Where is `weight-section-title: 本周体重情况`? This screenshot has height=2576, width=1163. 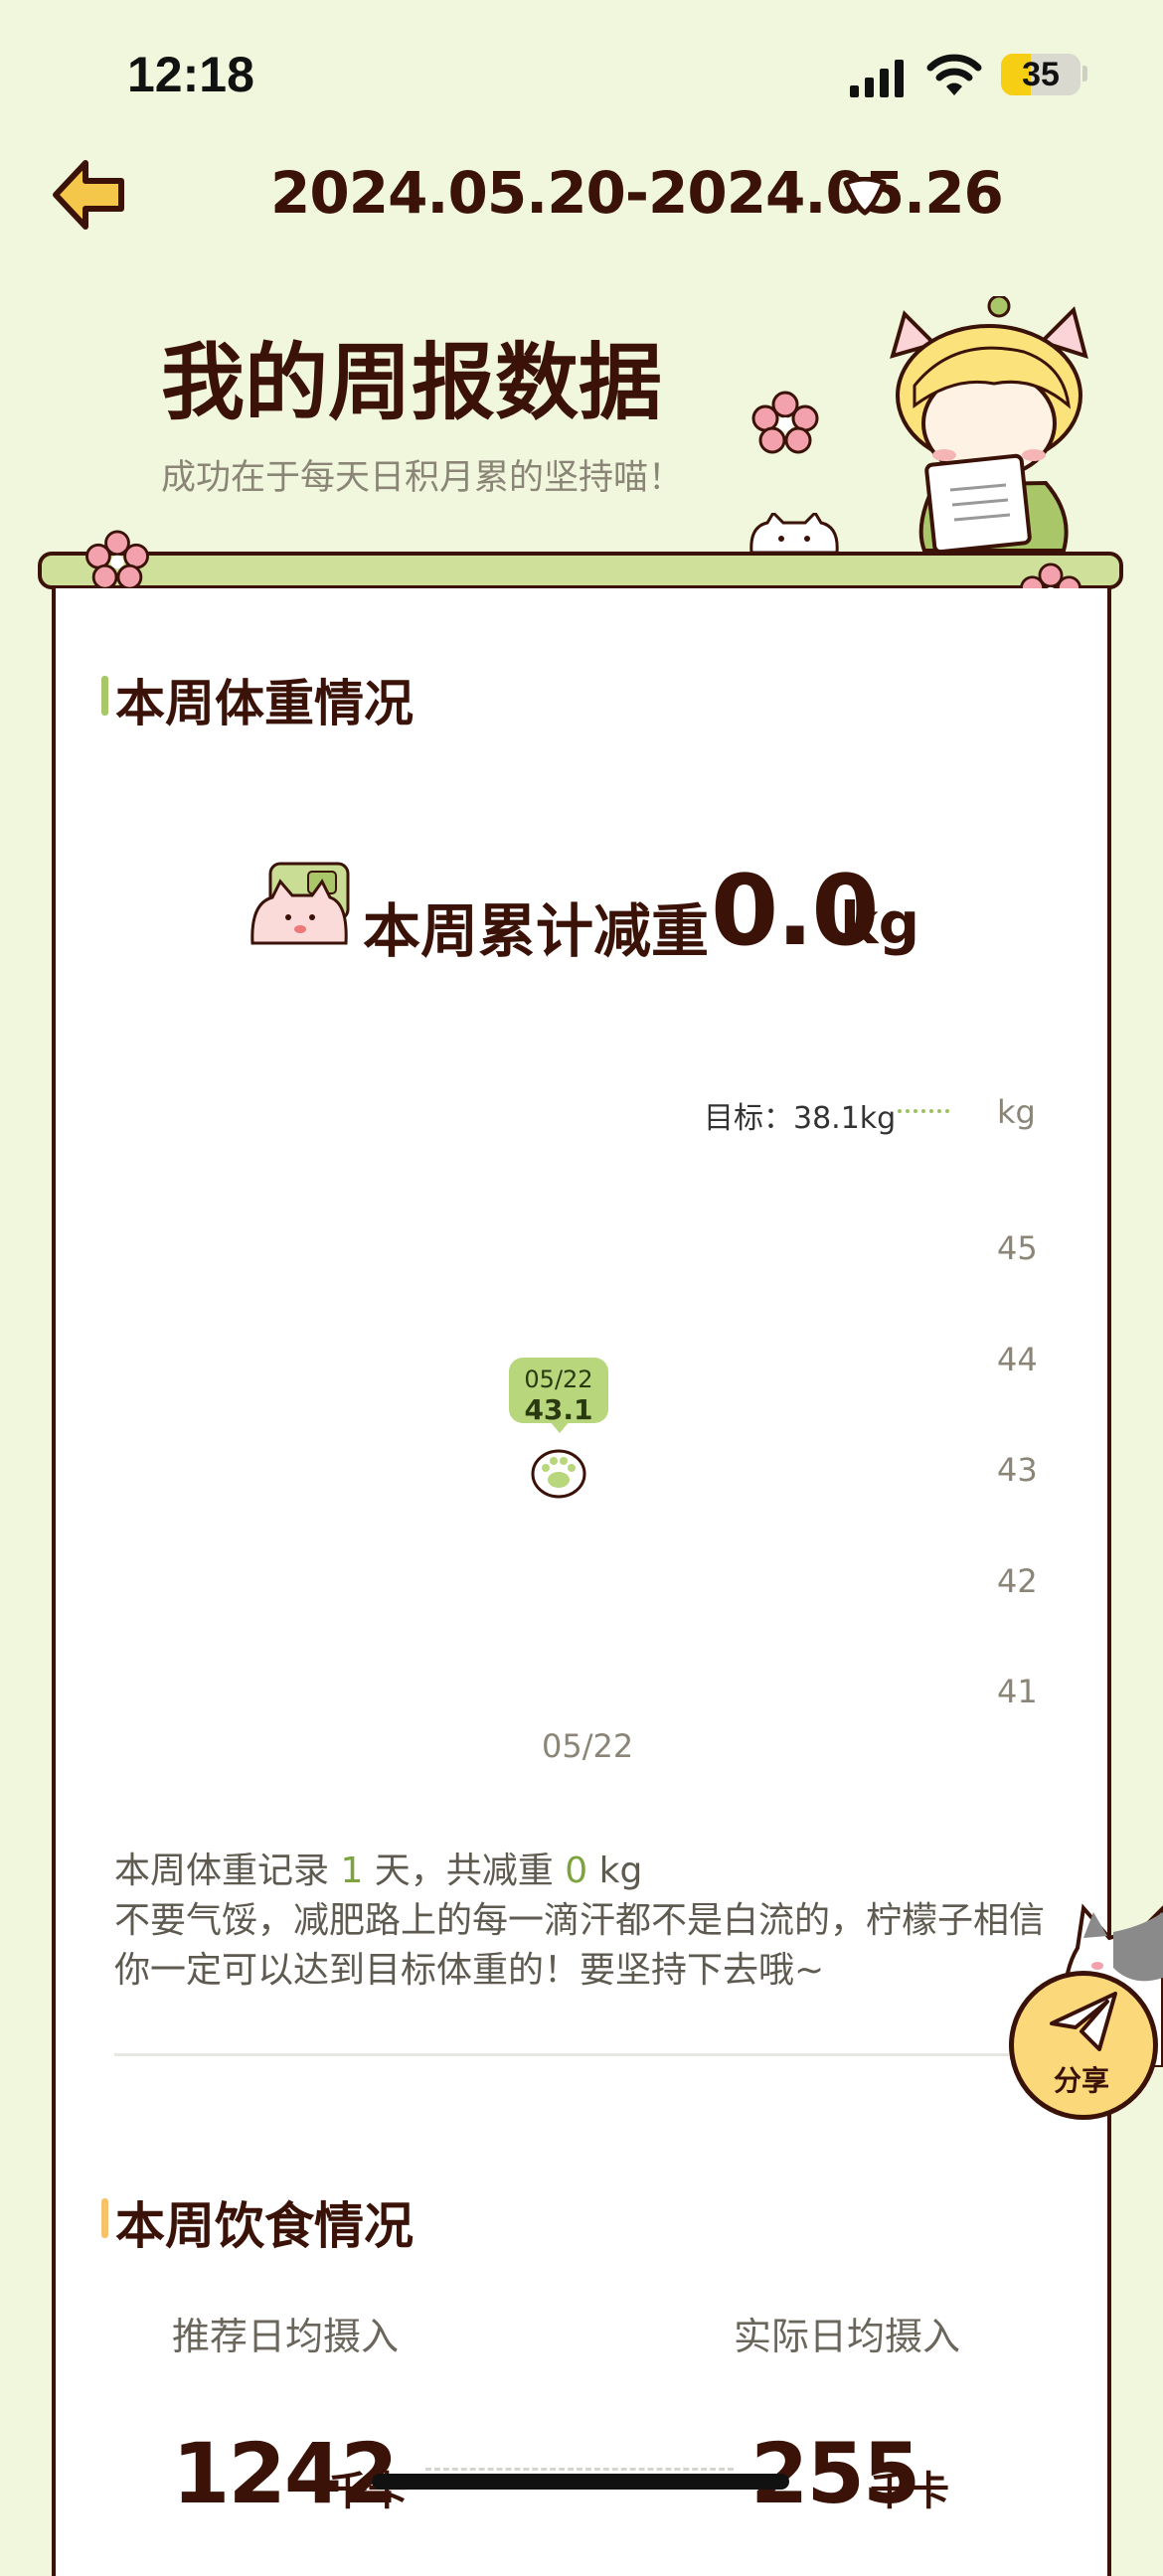 weight-section-title: 本周体重情况 is located at coordinates (264, 703).